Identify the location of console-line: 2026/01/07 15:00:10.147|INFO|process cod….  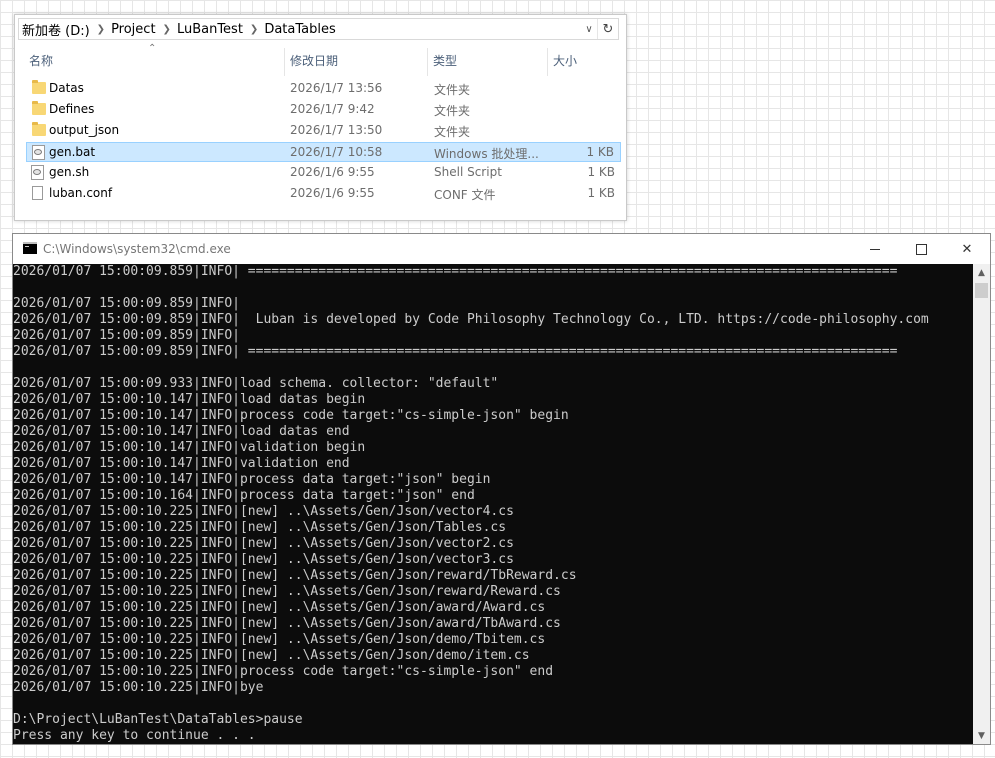
(291, 415).